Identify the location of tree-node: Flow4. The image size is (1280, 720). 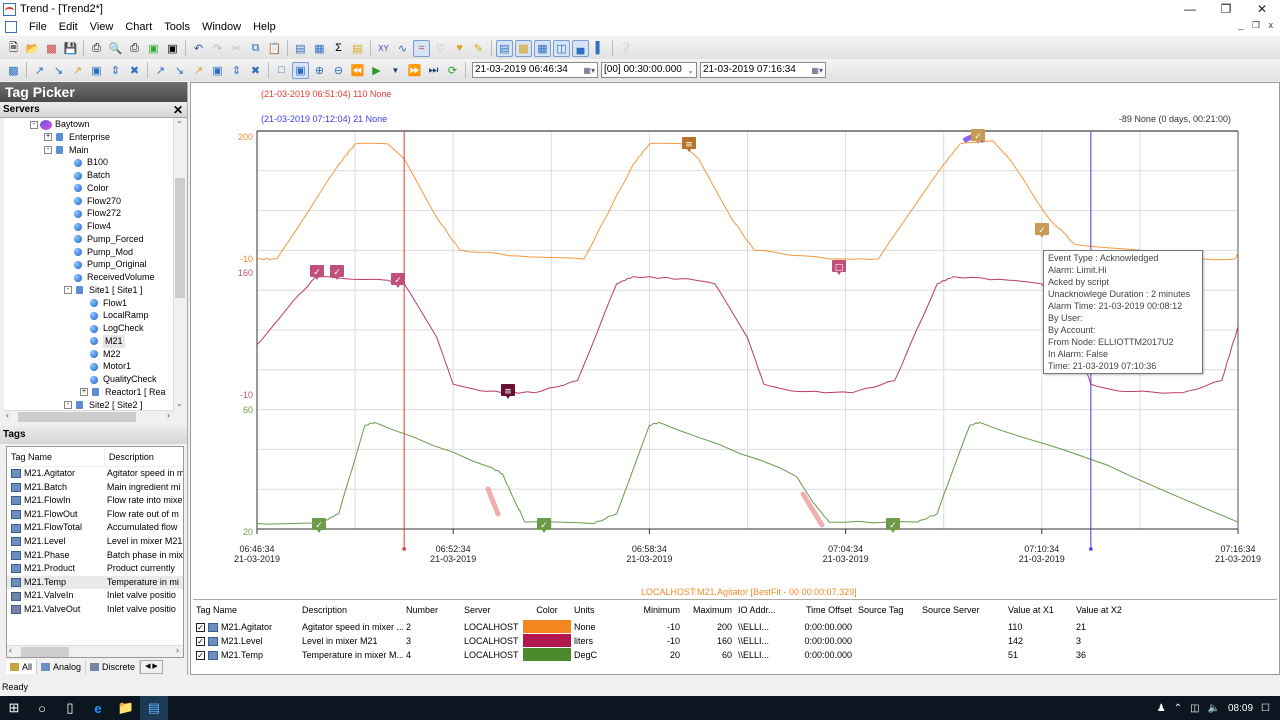
(92, 226).